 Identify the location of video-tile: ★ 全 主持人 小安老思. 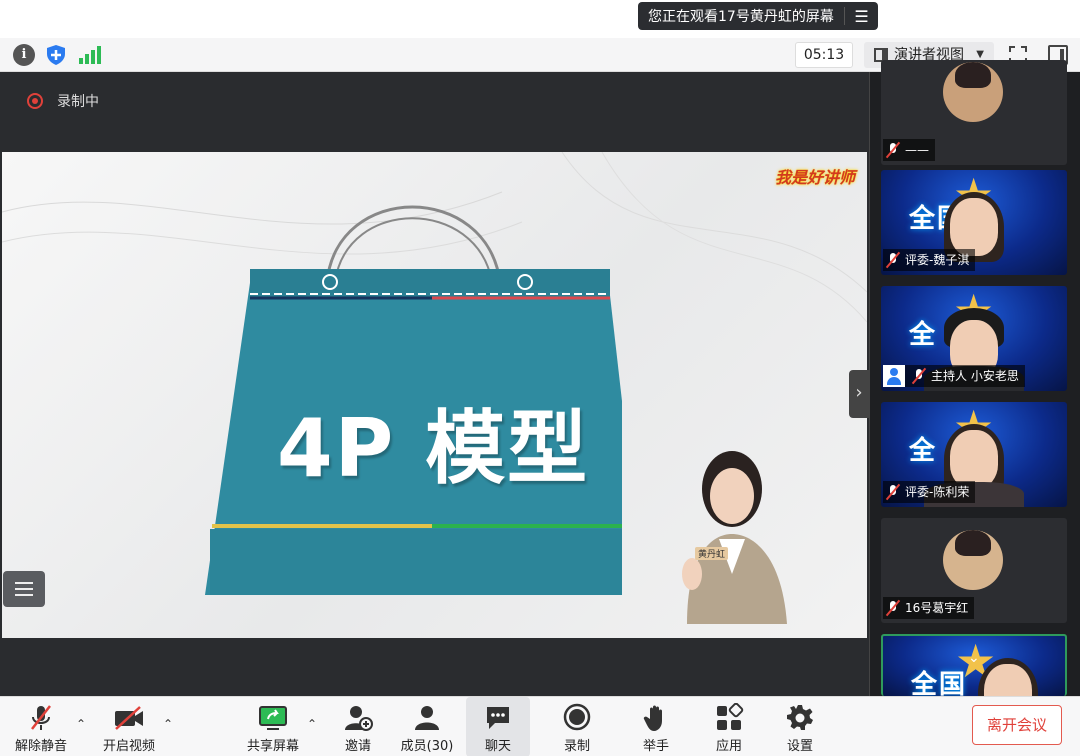
(974, 338).